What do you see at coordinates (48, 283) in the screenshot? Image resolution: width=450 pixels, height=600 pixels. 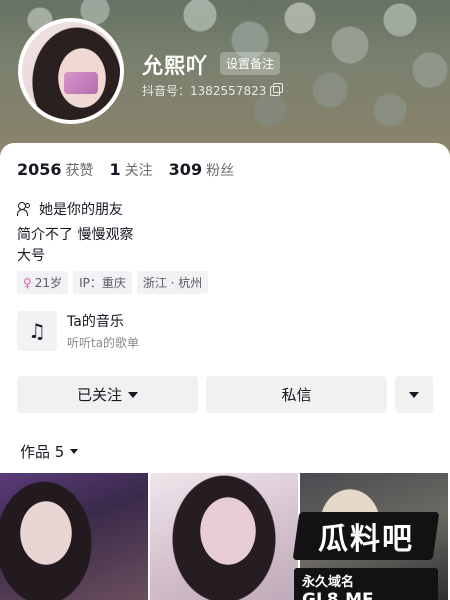 I see `age-text: 21岁` at bounding box center [48, 283].